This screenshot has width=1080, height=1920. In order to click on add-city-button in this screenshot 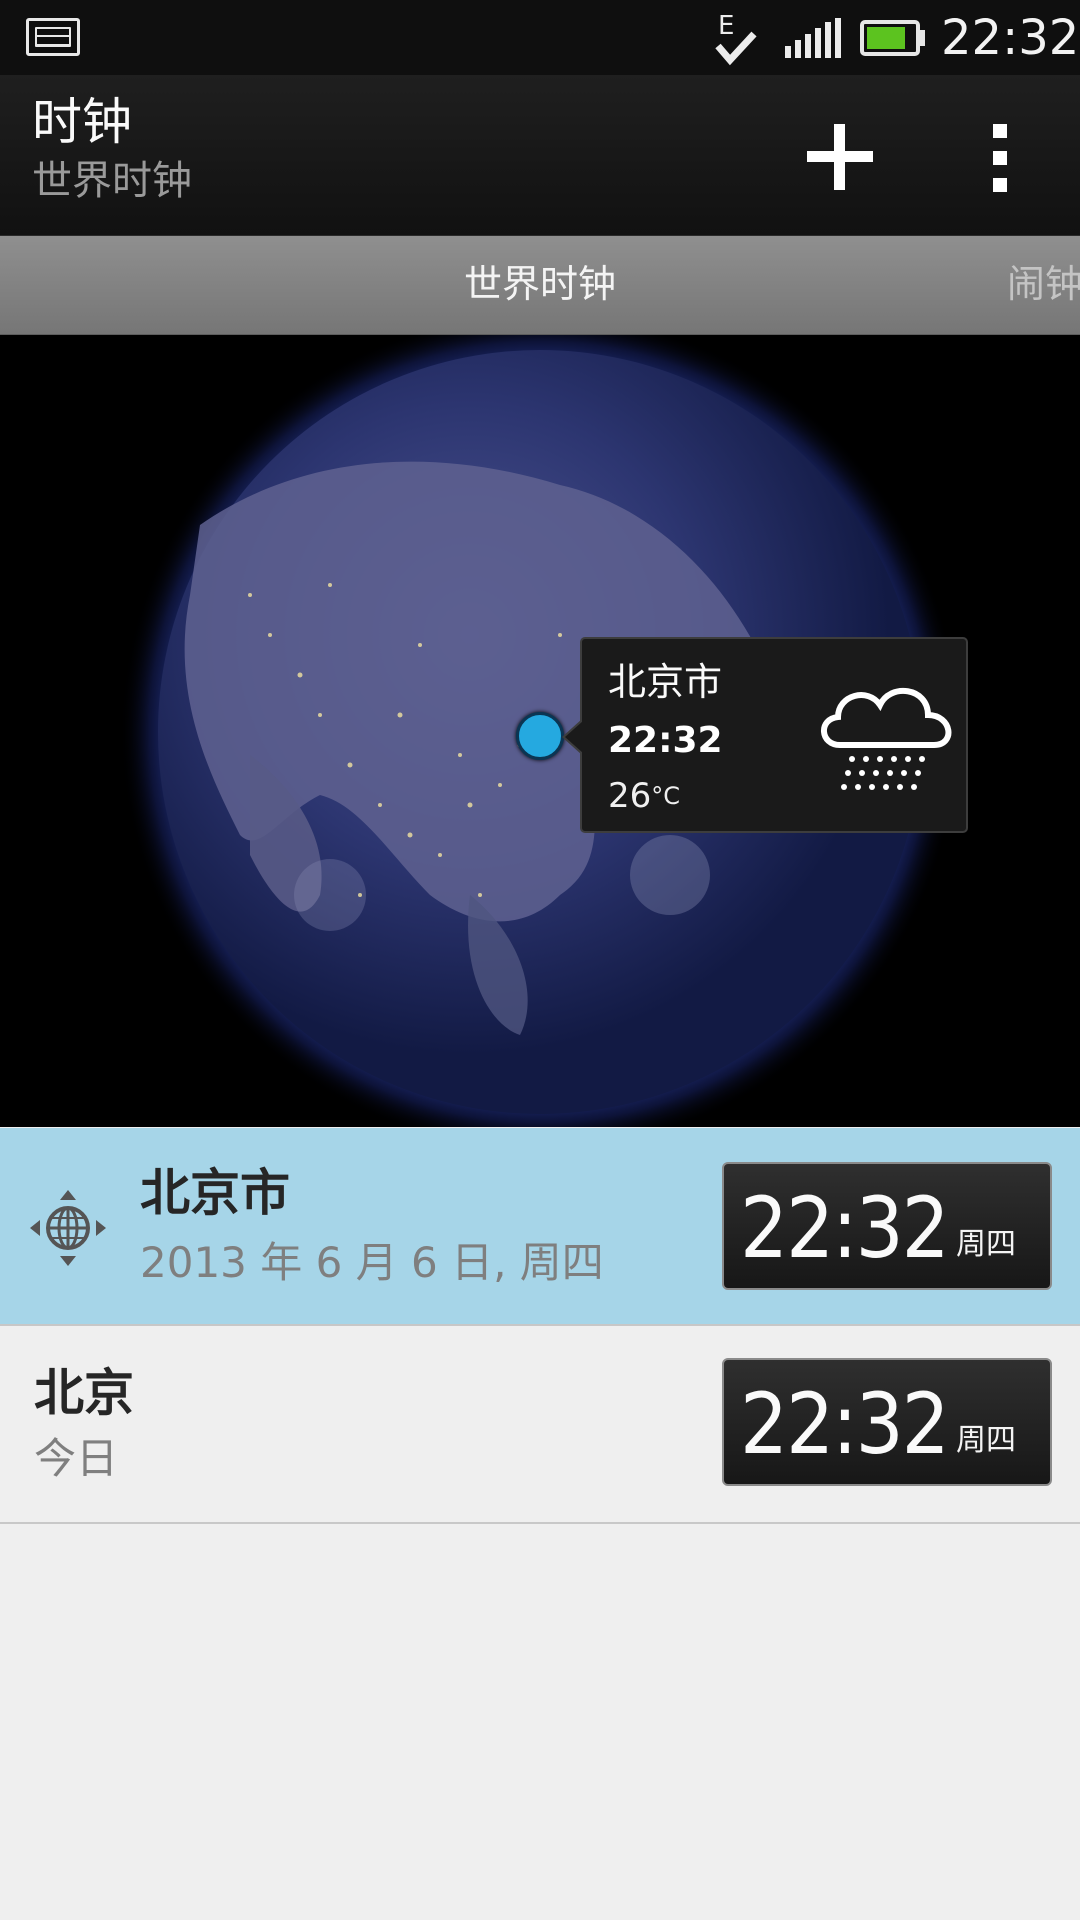, I will do `click(840, 157)`.